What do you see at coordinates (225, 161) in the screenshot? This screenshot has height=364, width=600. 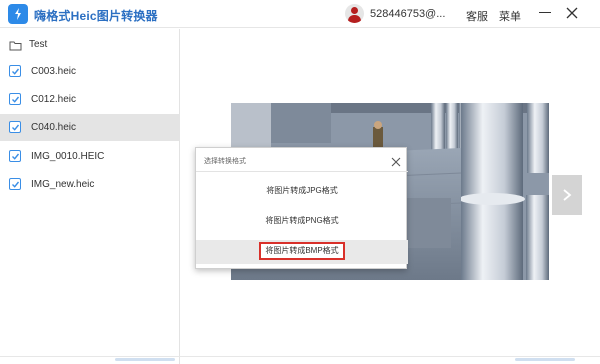 I see `dialog-title: 选择转换格式` at bounding box center [225, 161].